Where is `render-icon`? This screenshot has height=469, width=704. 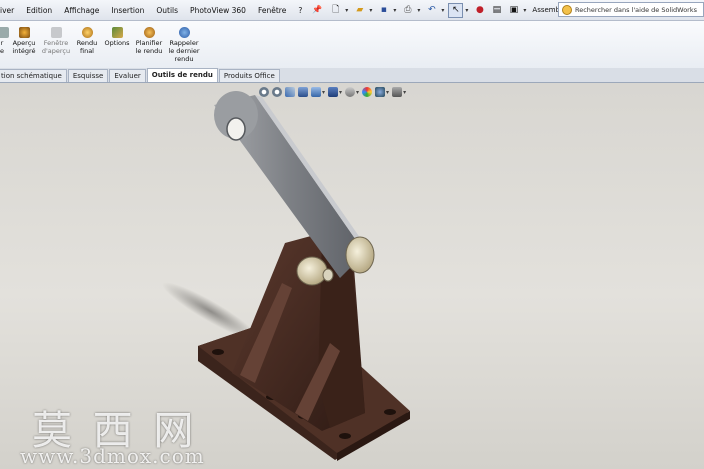 render-icon is located at coordinates (4, 32).